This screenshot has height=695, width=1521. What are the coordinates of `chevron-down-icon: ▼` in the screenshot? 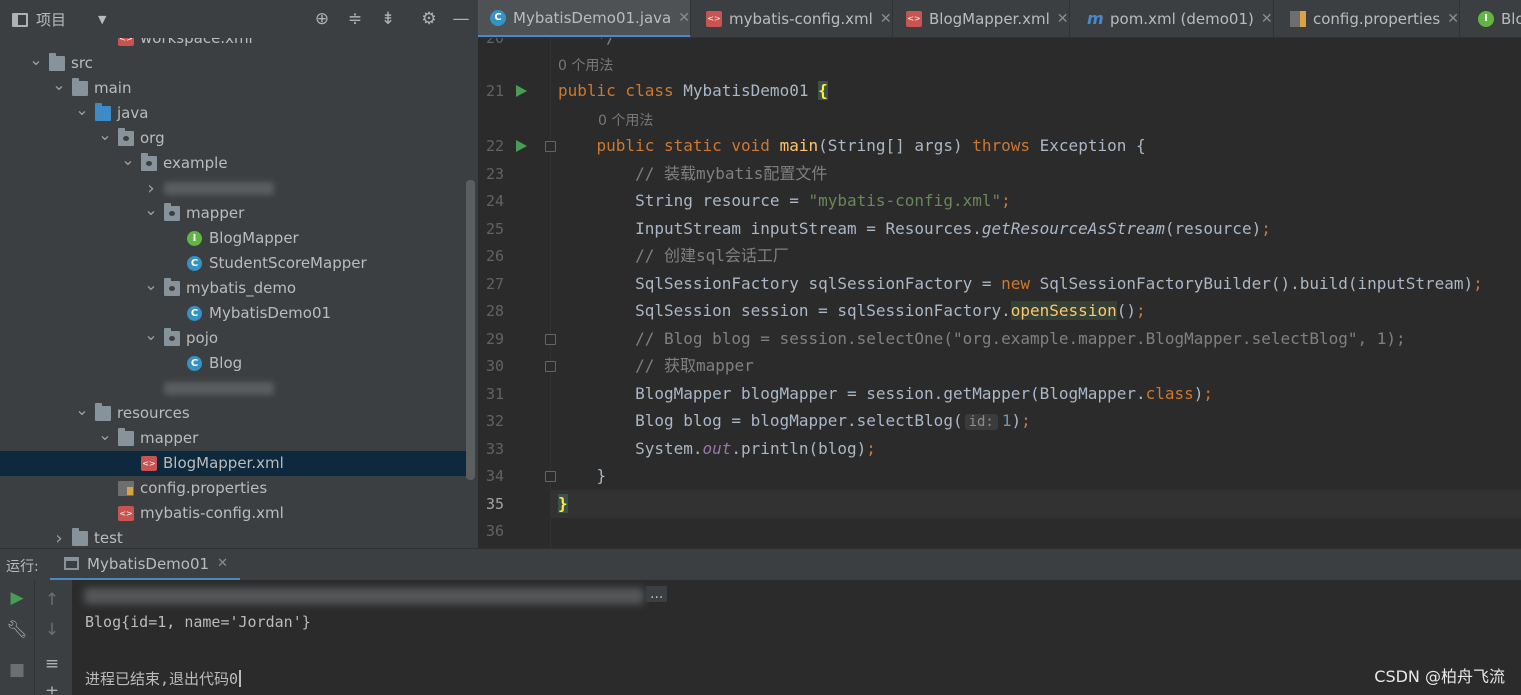 It's located at (102, 19).